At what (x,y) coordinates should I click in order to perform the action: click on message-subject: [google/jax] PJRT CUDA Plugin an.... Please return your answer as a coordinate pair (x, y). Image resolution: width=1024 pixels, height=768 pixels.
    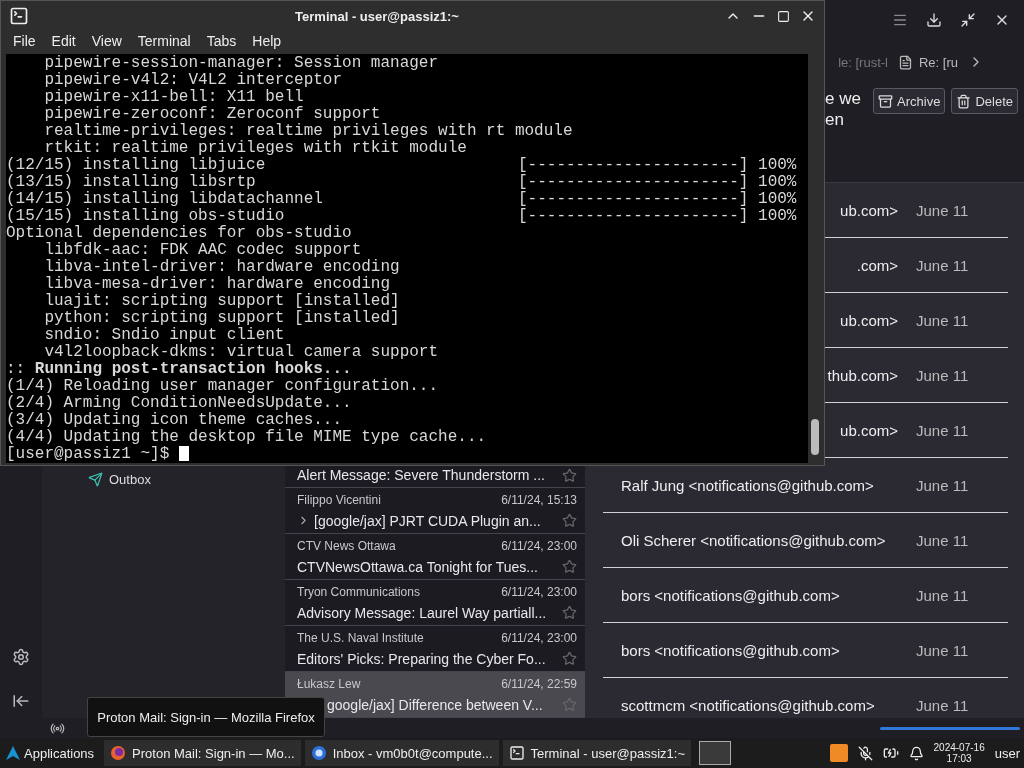
    Looking at the image, I should click on (419, 520).